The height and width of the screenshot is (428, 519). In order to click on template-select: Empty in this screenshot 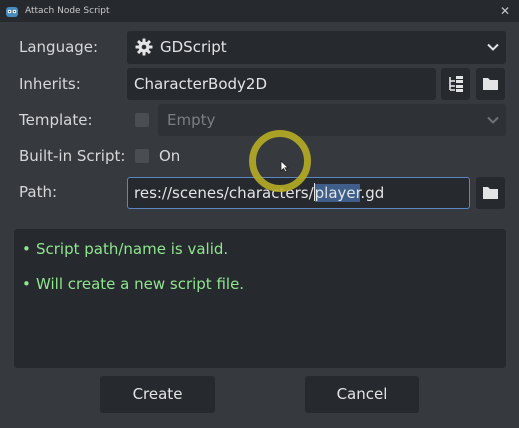, I will do `click(332, 120)`.